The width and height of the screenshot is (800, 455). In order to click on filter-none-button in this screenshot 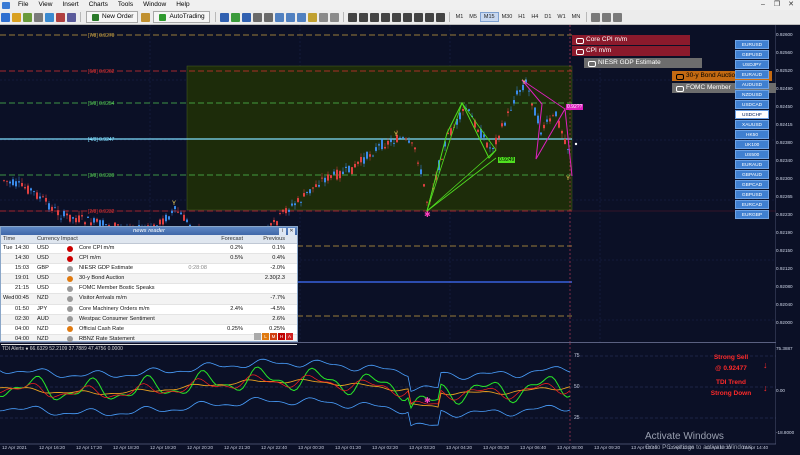, I will do `click(257, 336)`.